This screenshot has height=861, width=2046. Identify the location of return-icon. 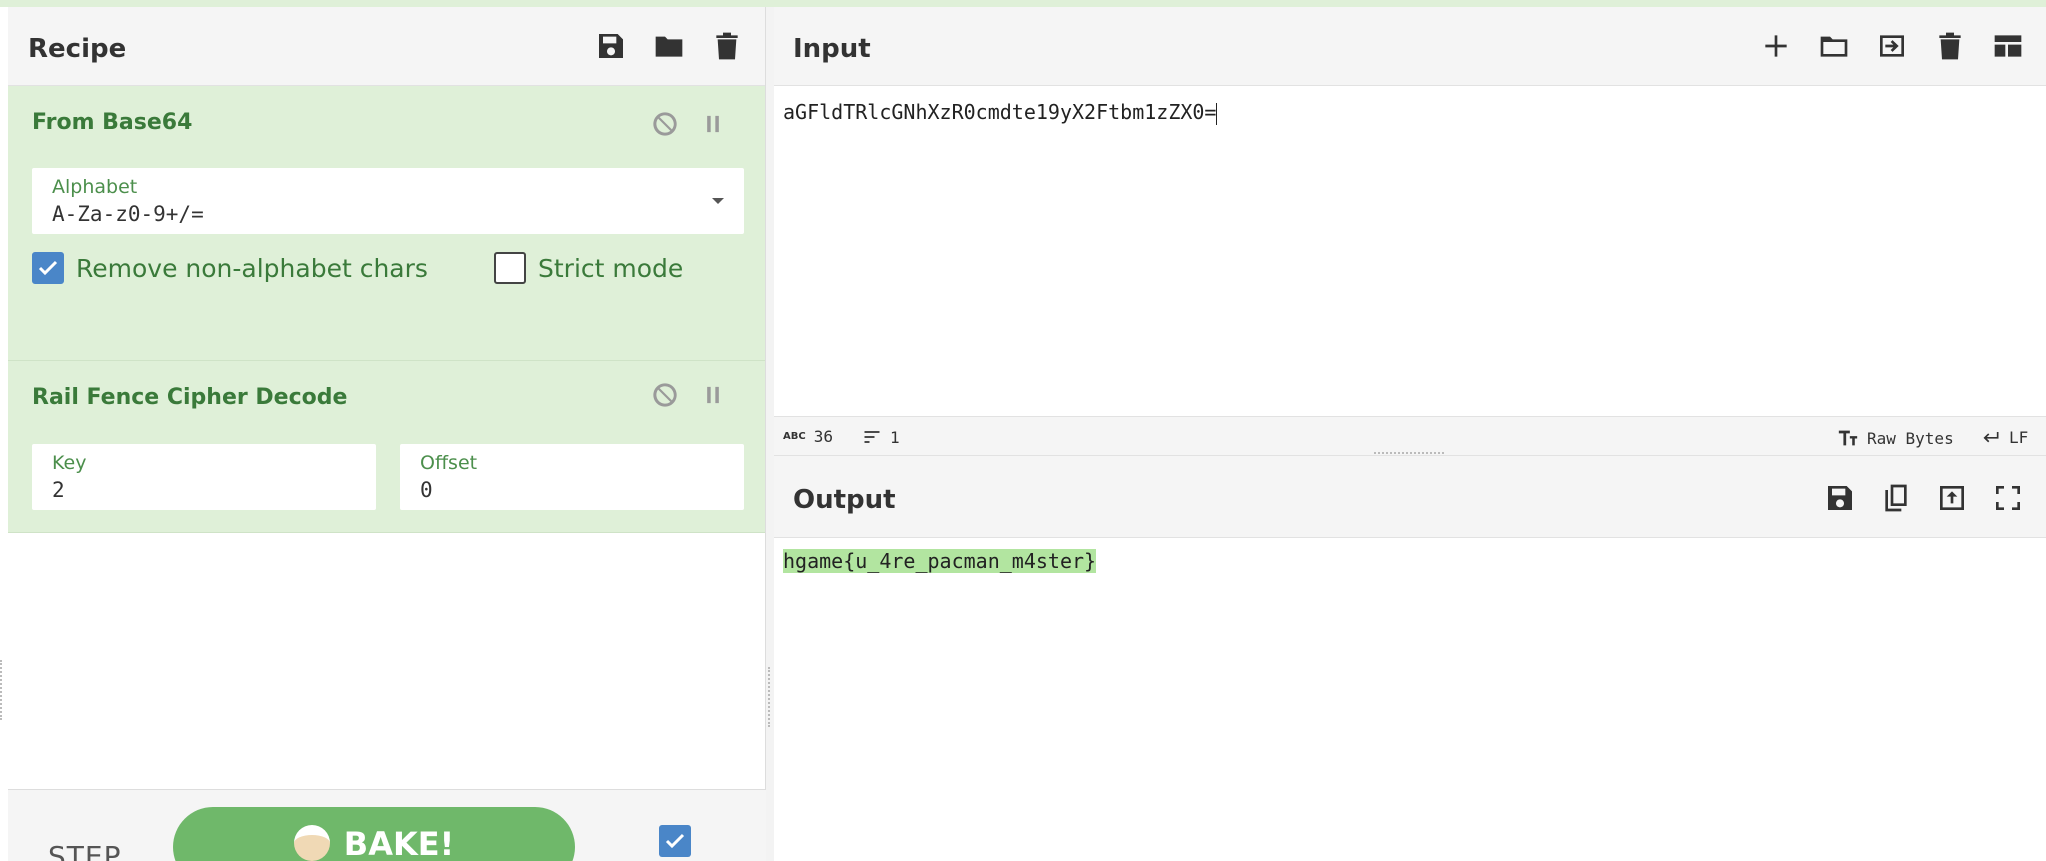
(1991, 437).